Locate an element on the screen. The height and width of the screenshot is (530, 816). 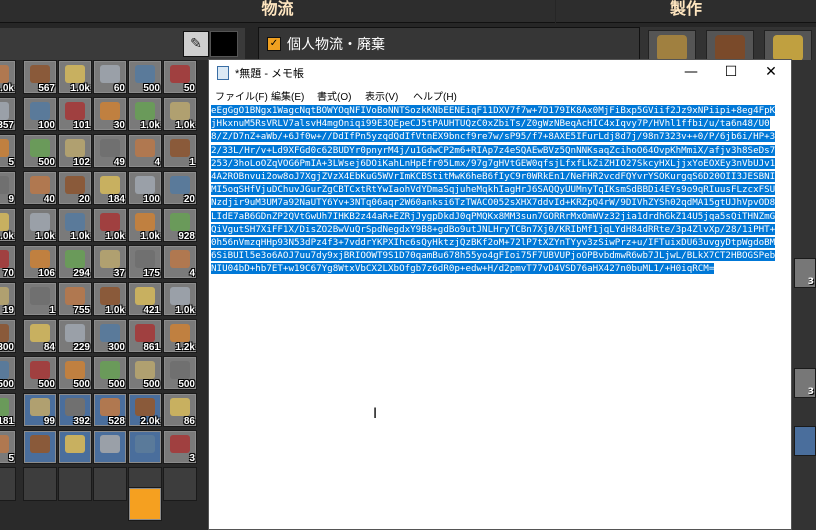
inventory-slot: 181 is located at coordinates (8, 410).